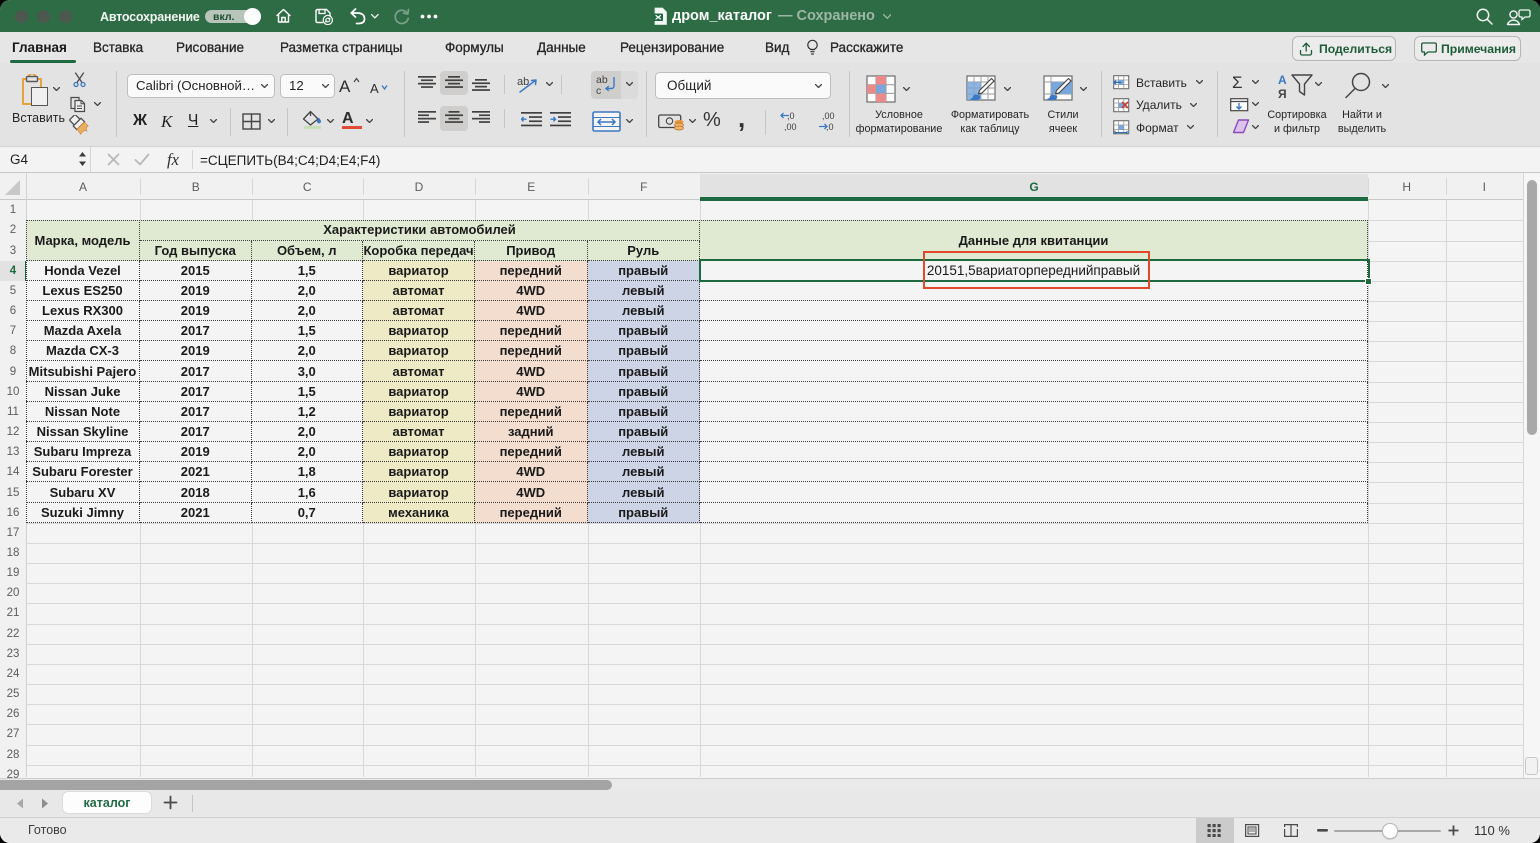 The width and height of the screenshot is (1540, 843). I want to click on svg-text: Я, so click(1282, 93).